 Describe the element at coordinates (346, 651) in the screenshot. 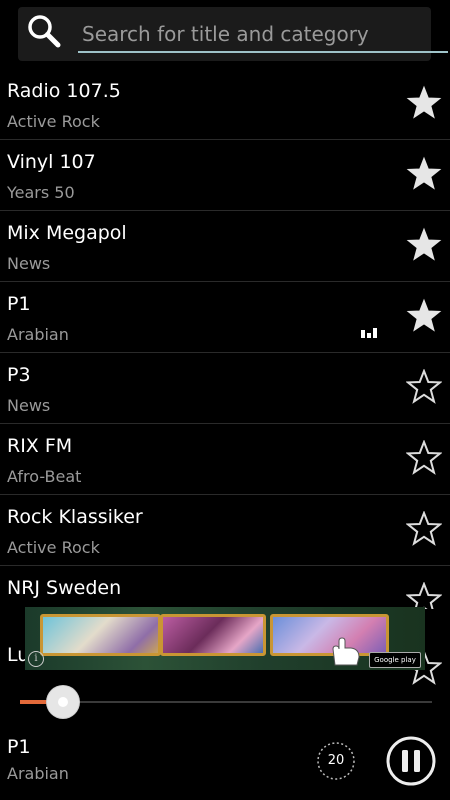

I see `hand-pointer-icon` at that location.